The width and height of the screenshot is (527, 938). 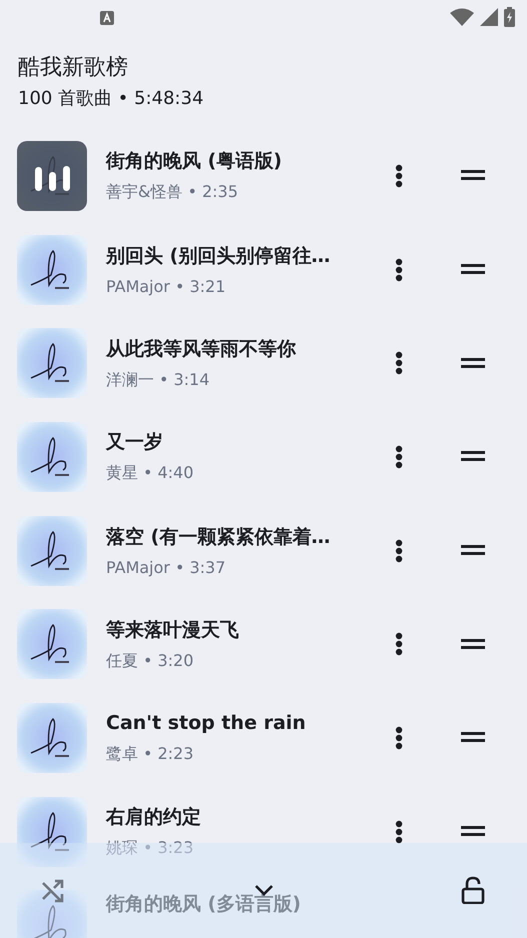 I want to click on song-artist-duration: PAMajor • 3:21, so click(x=166, y=286).